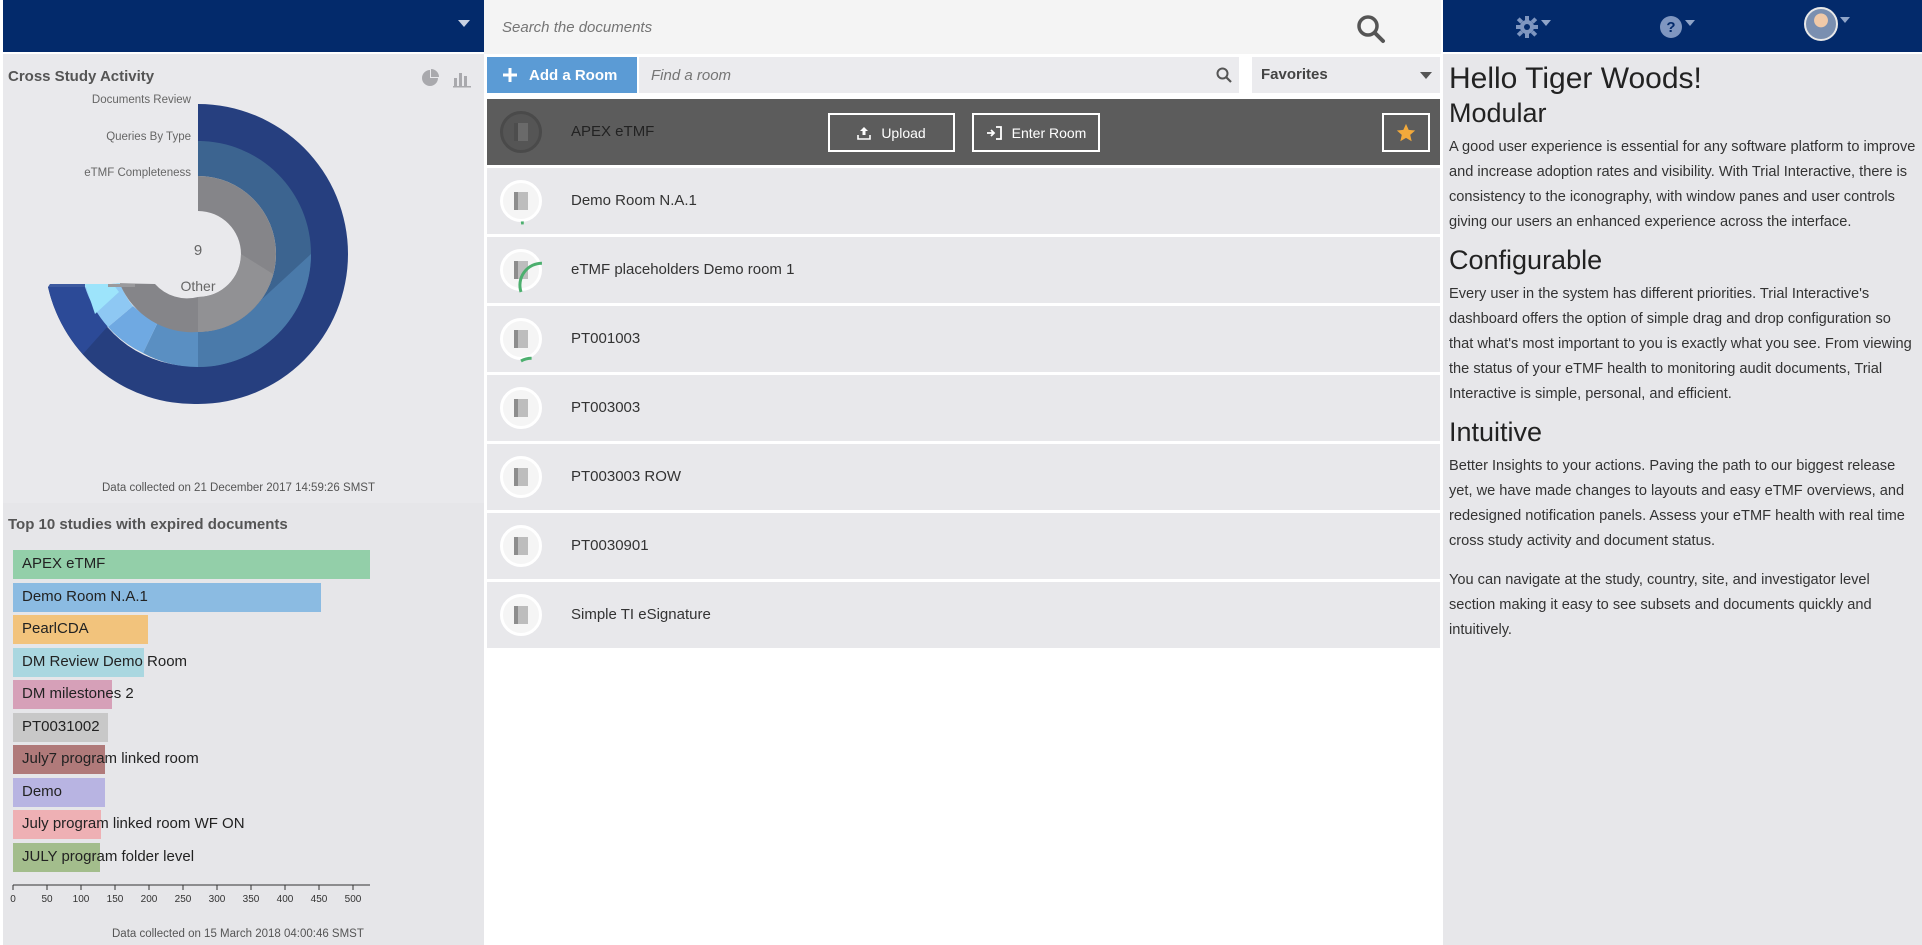 Image resolution: width=1922 pixels, height=945 pixels. I want to click on enter-room-label: Enter Room, so click(1049, 132).